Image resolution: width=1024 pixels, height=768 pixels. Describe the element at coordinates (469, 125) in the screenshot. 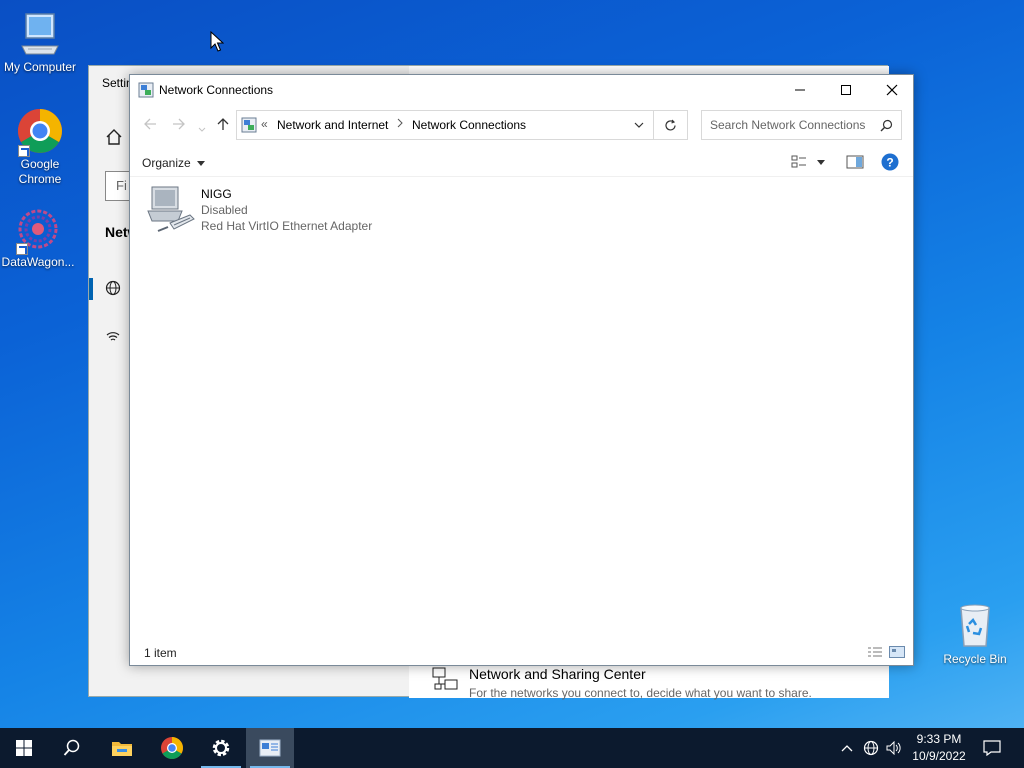

I see `breadcrumb-network-connections: Network Connections` at that location.